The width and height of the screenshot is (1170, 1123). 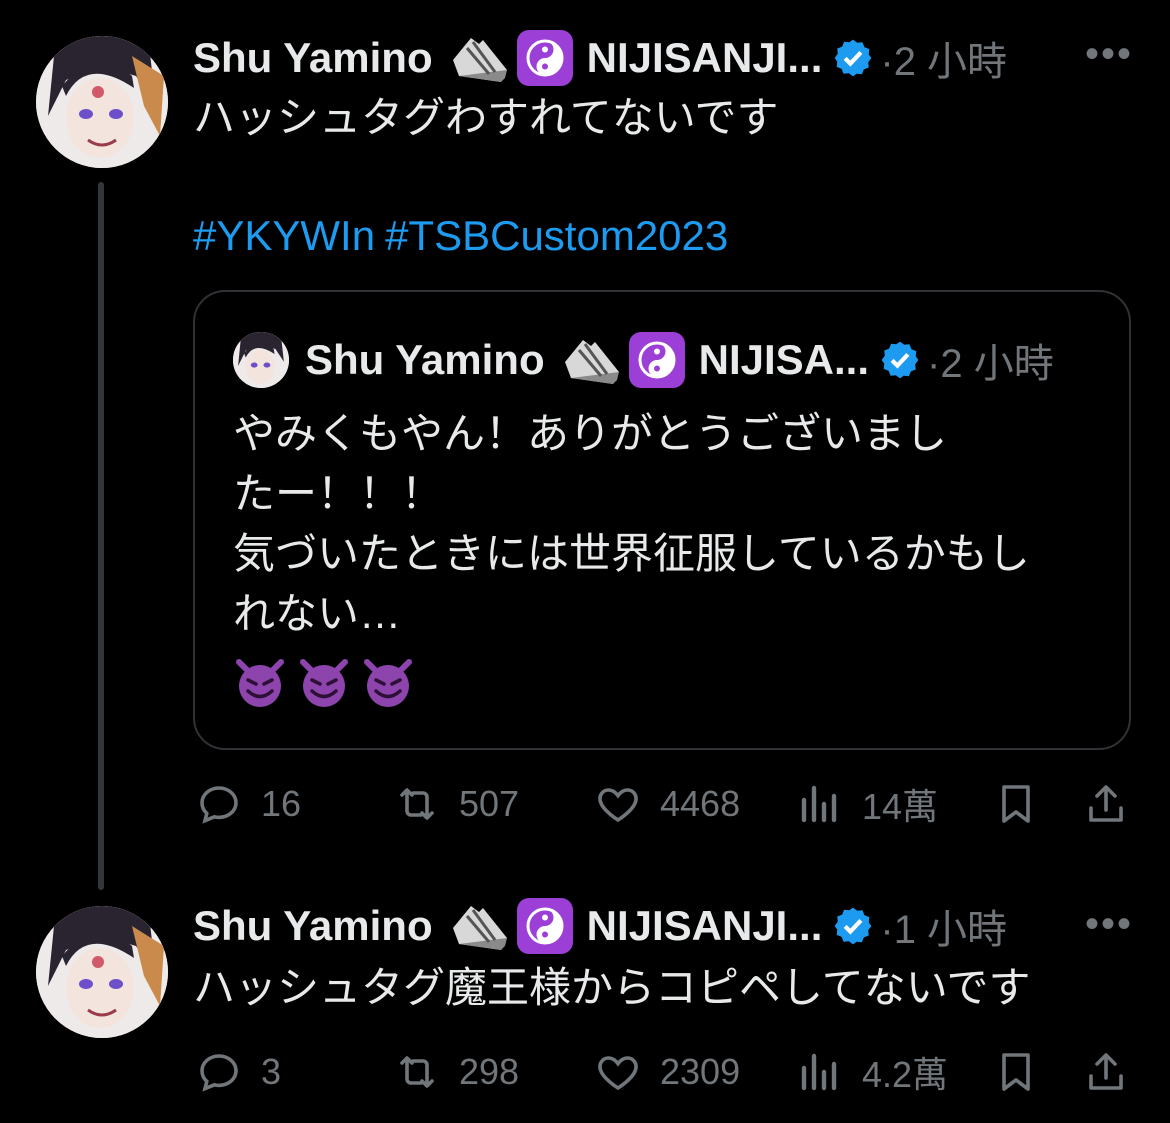 I want to click on like-count: 4468, so click(x=700, y=803).